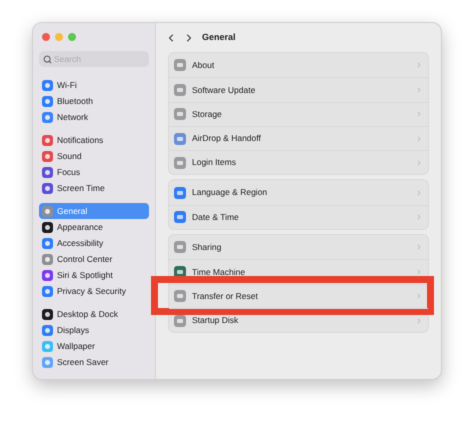 Image resolution: width=474 pixels, height=422 pixels. Describe the element at coordinates (230, 192) in the screenshot. I see `row-label: Language & Region` at that location.